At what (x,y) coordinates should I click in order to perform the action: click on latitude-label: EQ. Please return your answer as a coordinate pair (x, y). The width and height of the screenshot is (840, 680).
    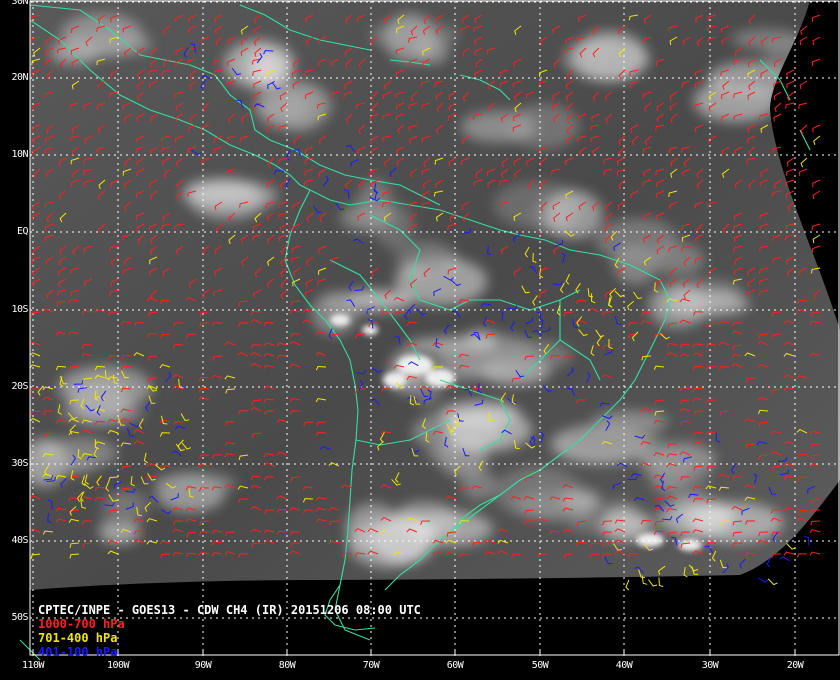
    Looking at the image, I should click on (22, 231).